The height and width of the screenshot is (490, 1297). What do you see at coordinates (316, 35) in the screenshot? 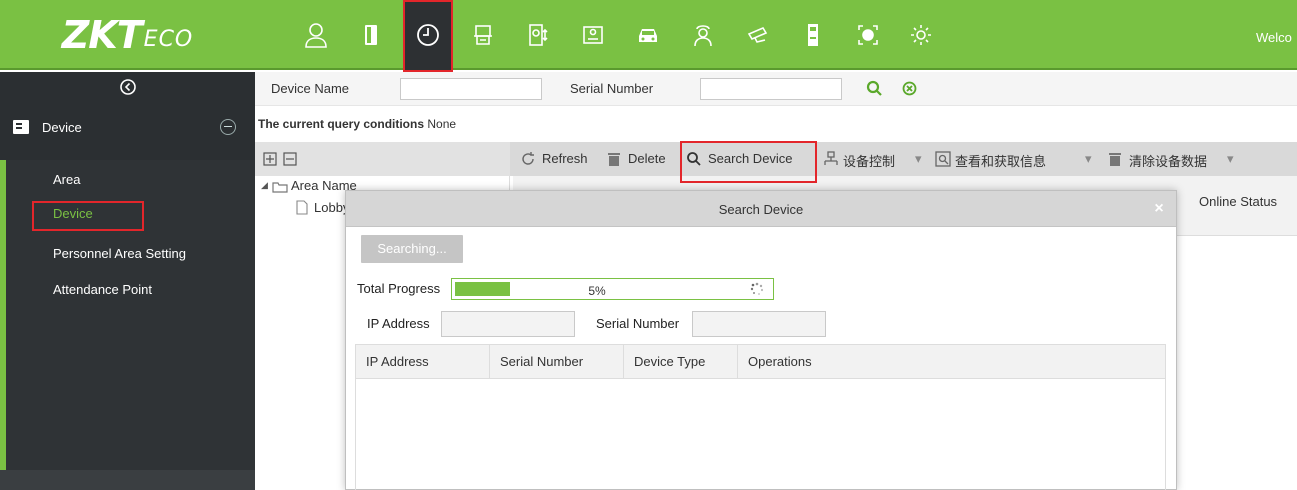
I see `personnel-icon` at bounding box center [316, 35].